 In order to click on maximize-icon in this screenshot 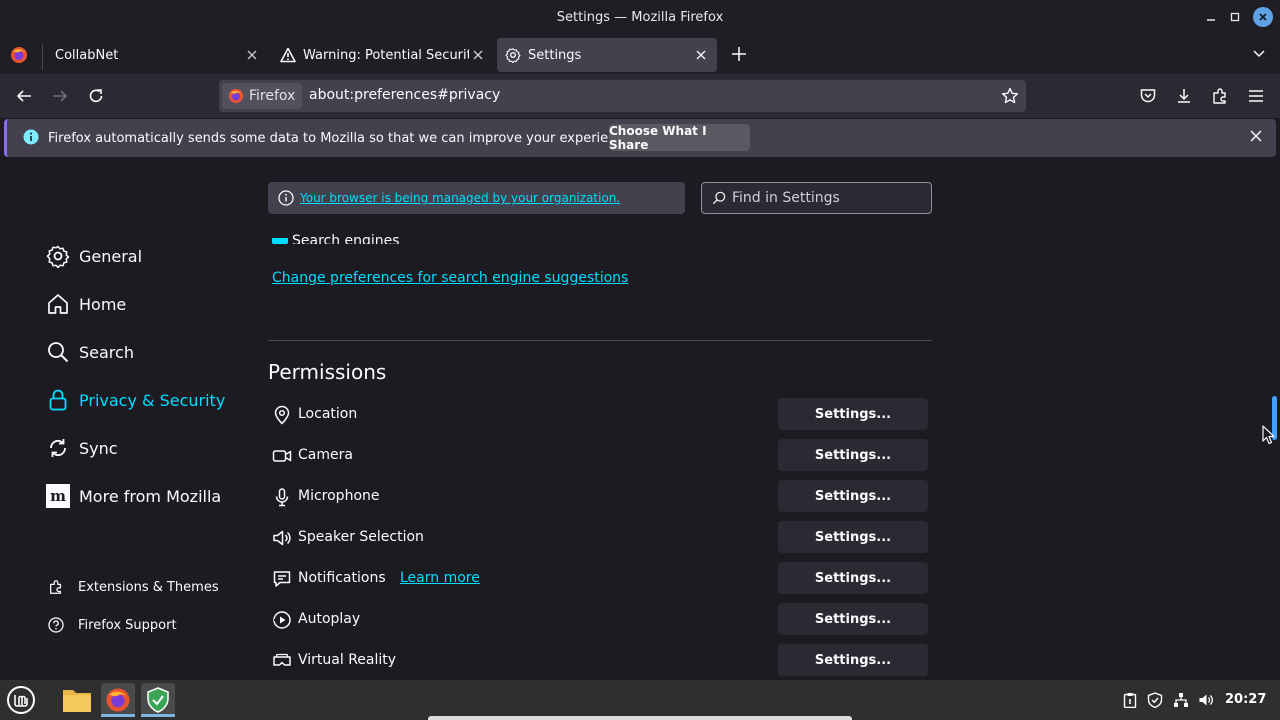, I will do `click(1235, 17)`.